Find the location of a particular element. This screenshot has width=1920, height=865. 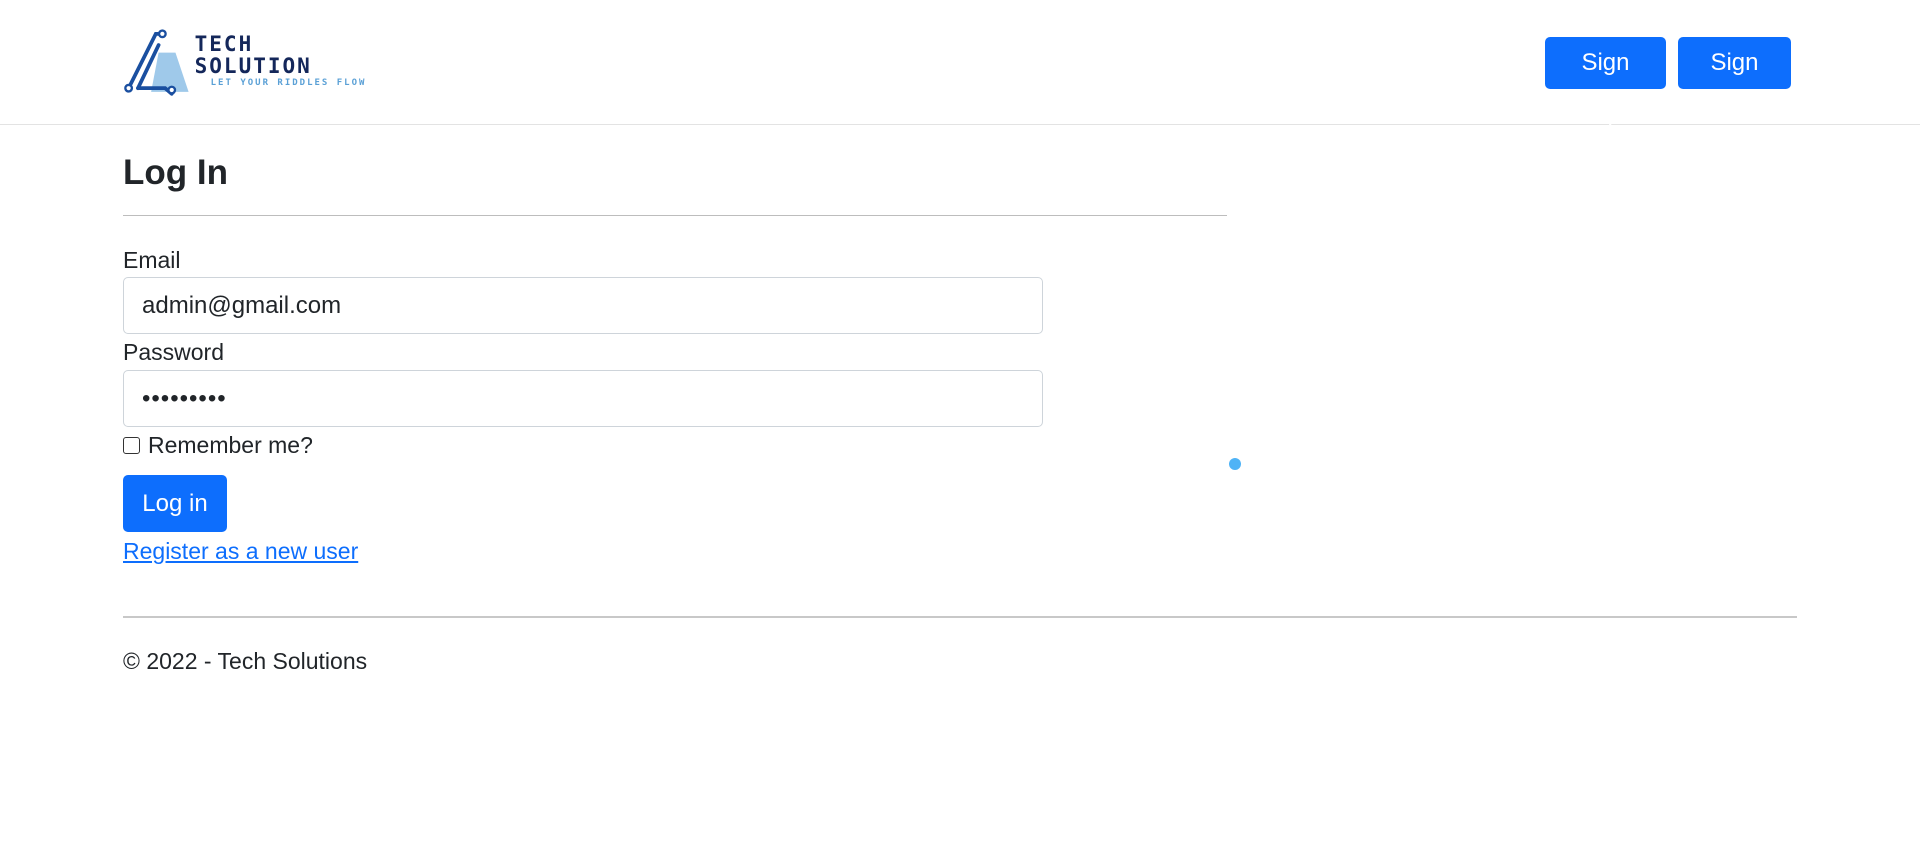

brand-logo: TECH SOLUTION LET YOUR RIDDLES FLOW is located at coordinates (248, 61).